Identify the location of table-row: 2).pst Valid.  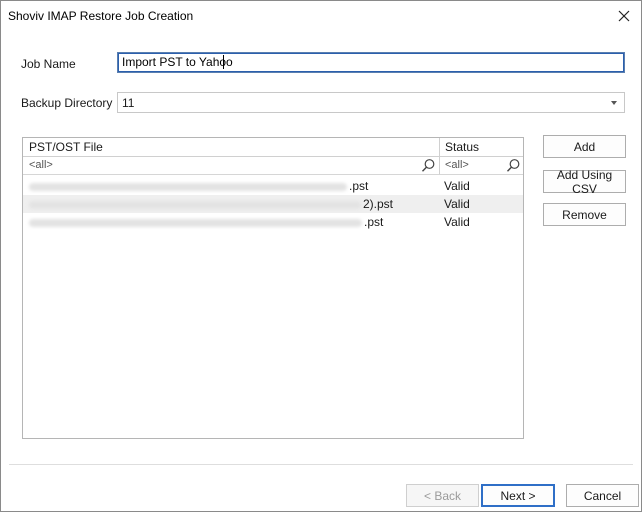
(273, 204).